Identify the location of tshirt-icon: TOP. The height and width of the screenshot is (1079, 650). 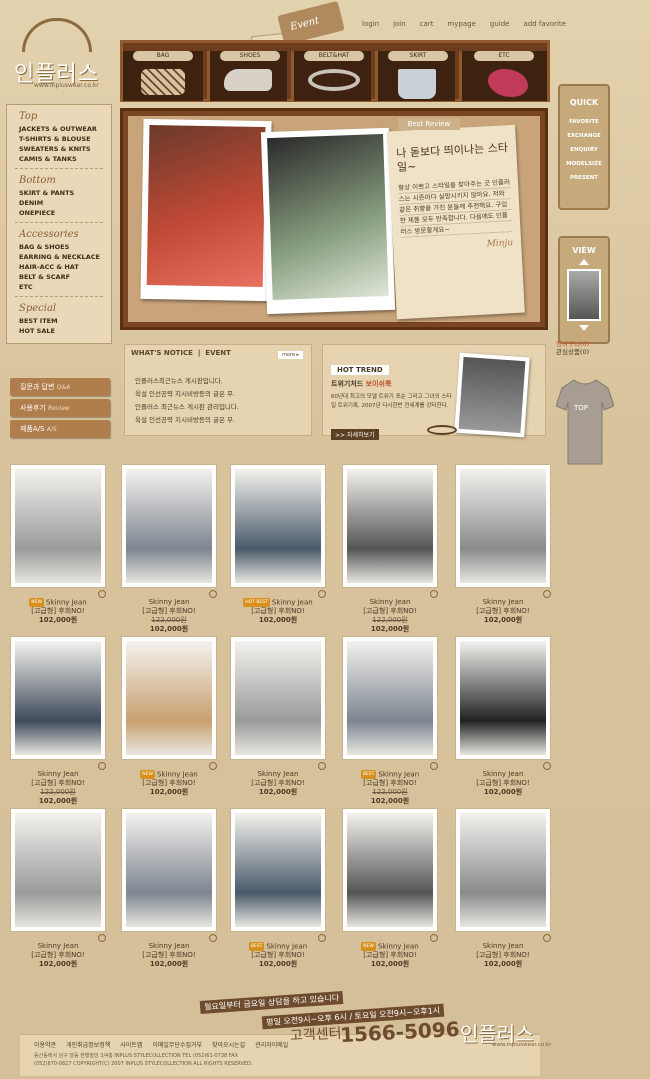
(585, 419).